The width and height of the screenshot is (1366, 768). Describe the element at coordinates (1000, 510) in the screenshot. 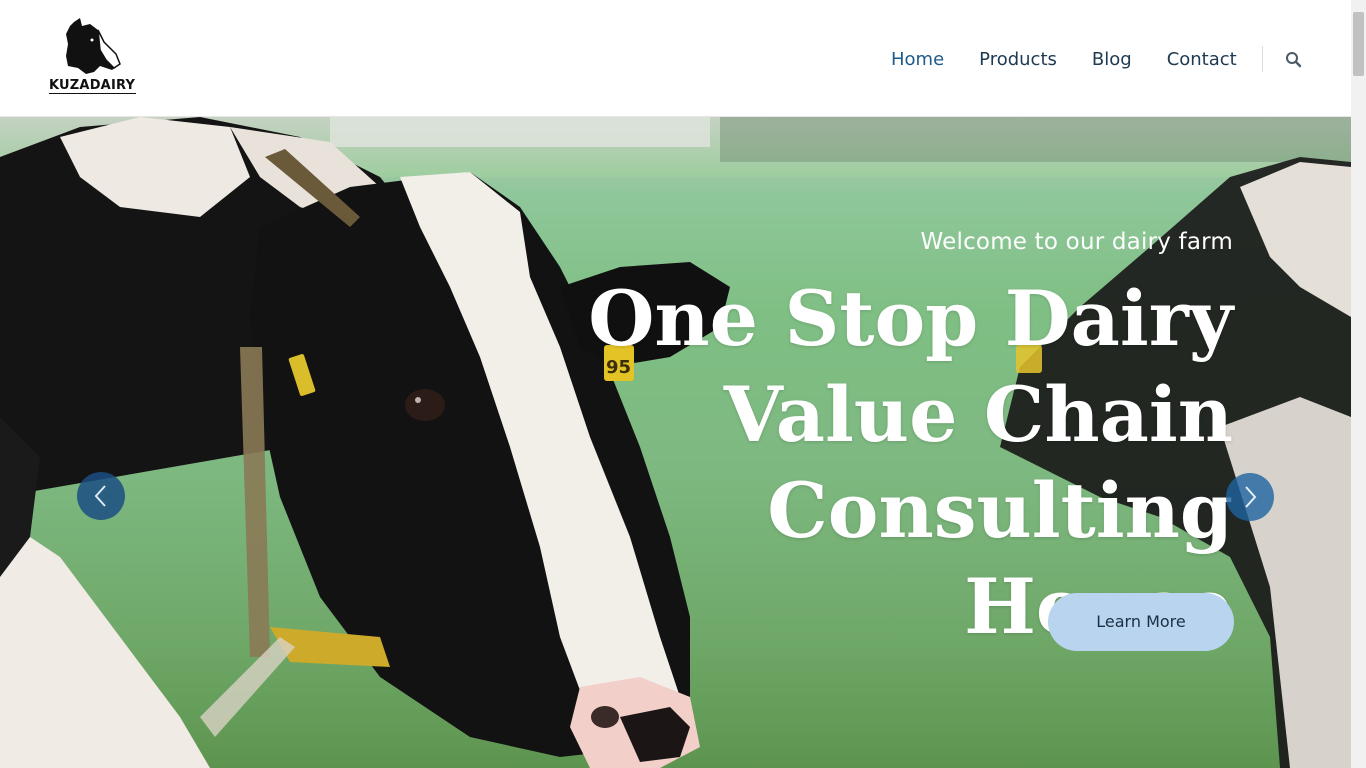

I see `hero-title-line: Consulting` at that location.